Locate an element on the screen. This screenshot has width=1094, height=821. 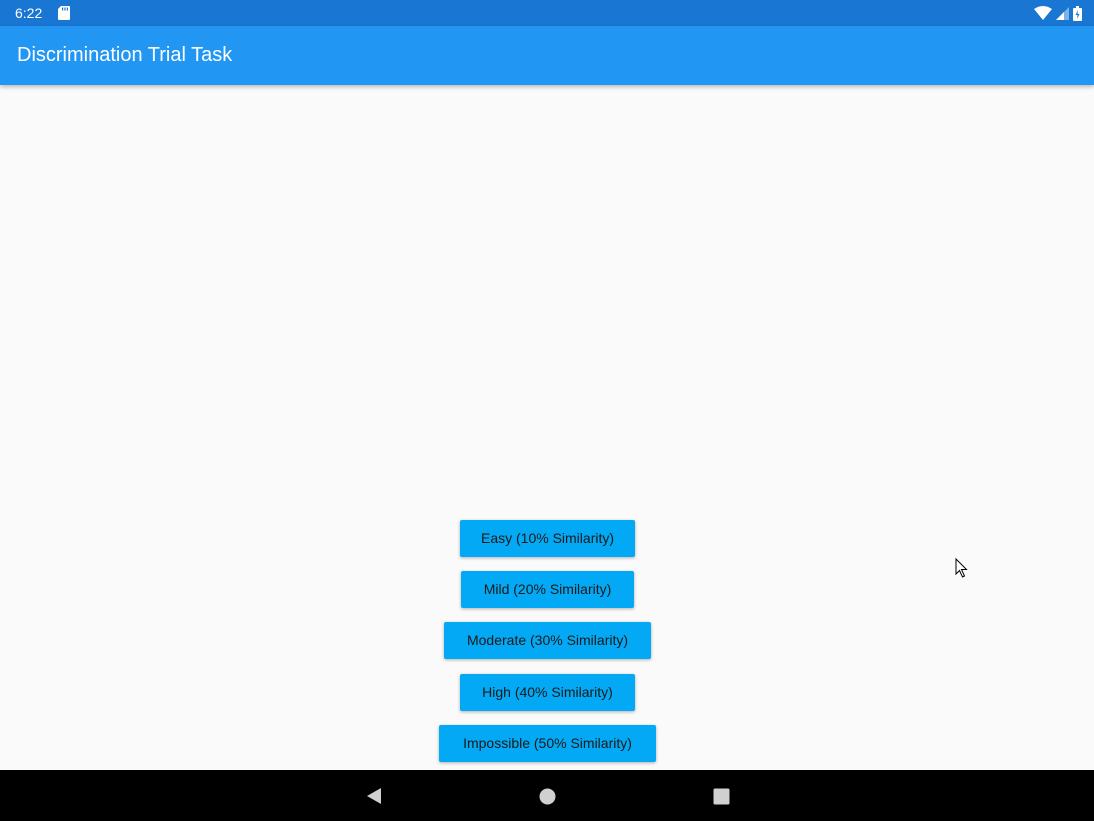
impossible-difficulty-button: Impossible (50% Similarity) is located at coordinates (547, 743).